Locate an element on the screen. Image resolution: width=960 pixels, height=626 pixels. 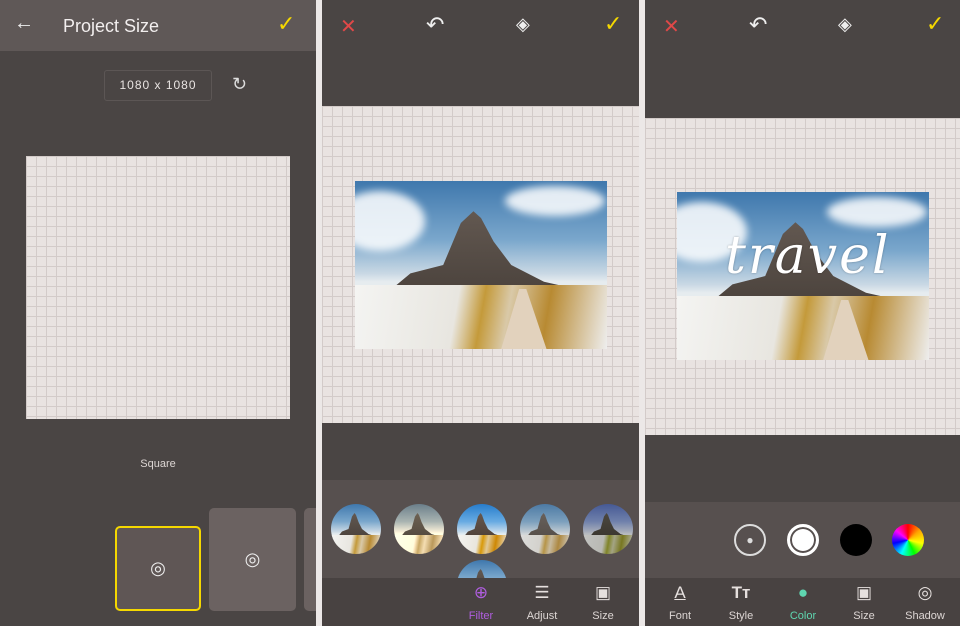
mountain-photo: travel is located at coordinates (803, 276).